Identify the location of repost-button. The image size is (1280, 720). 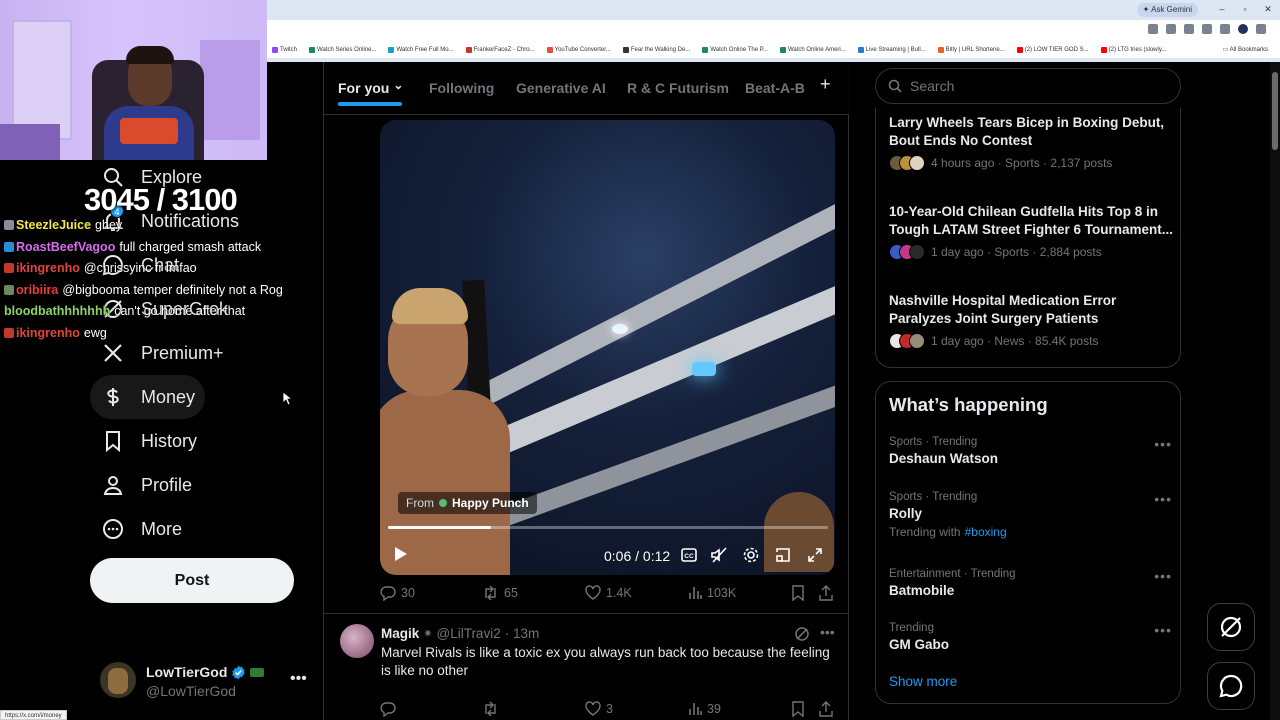
(493, 709).